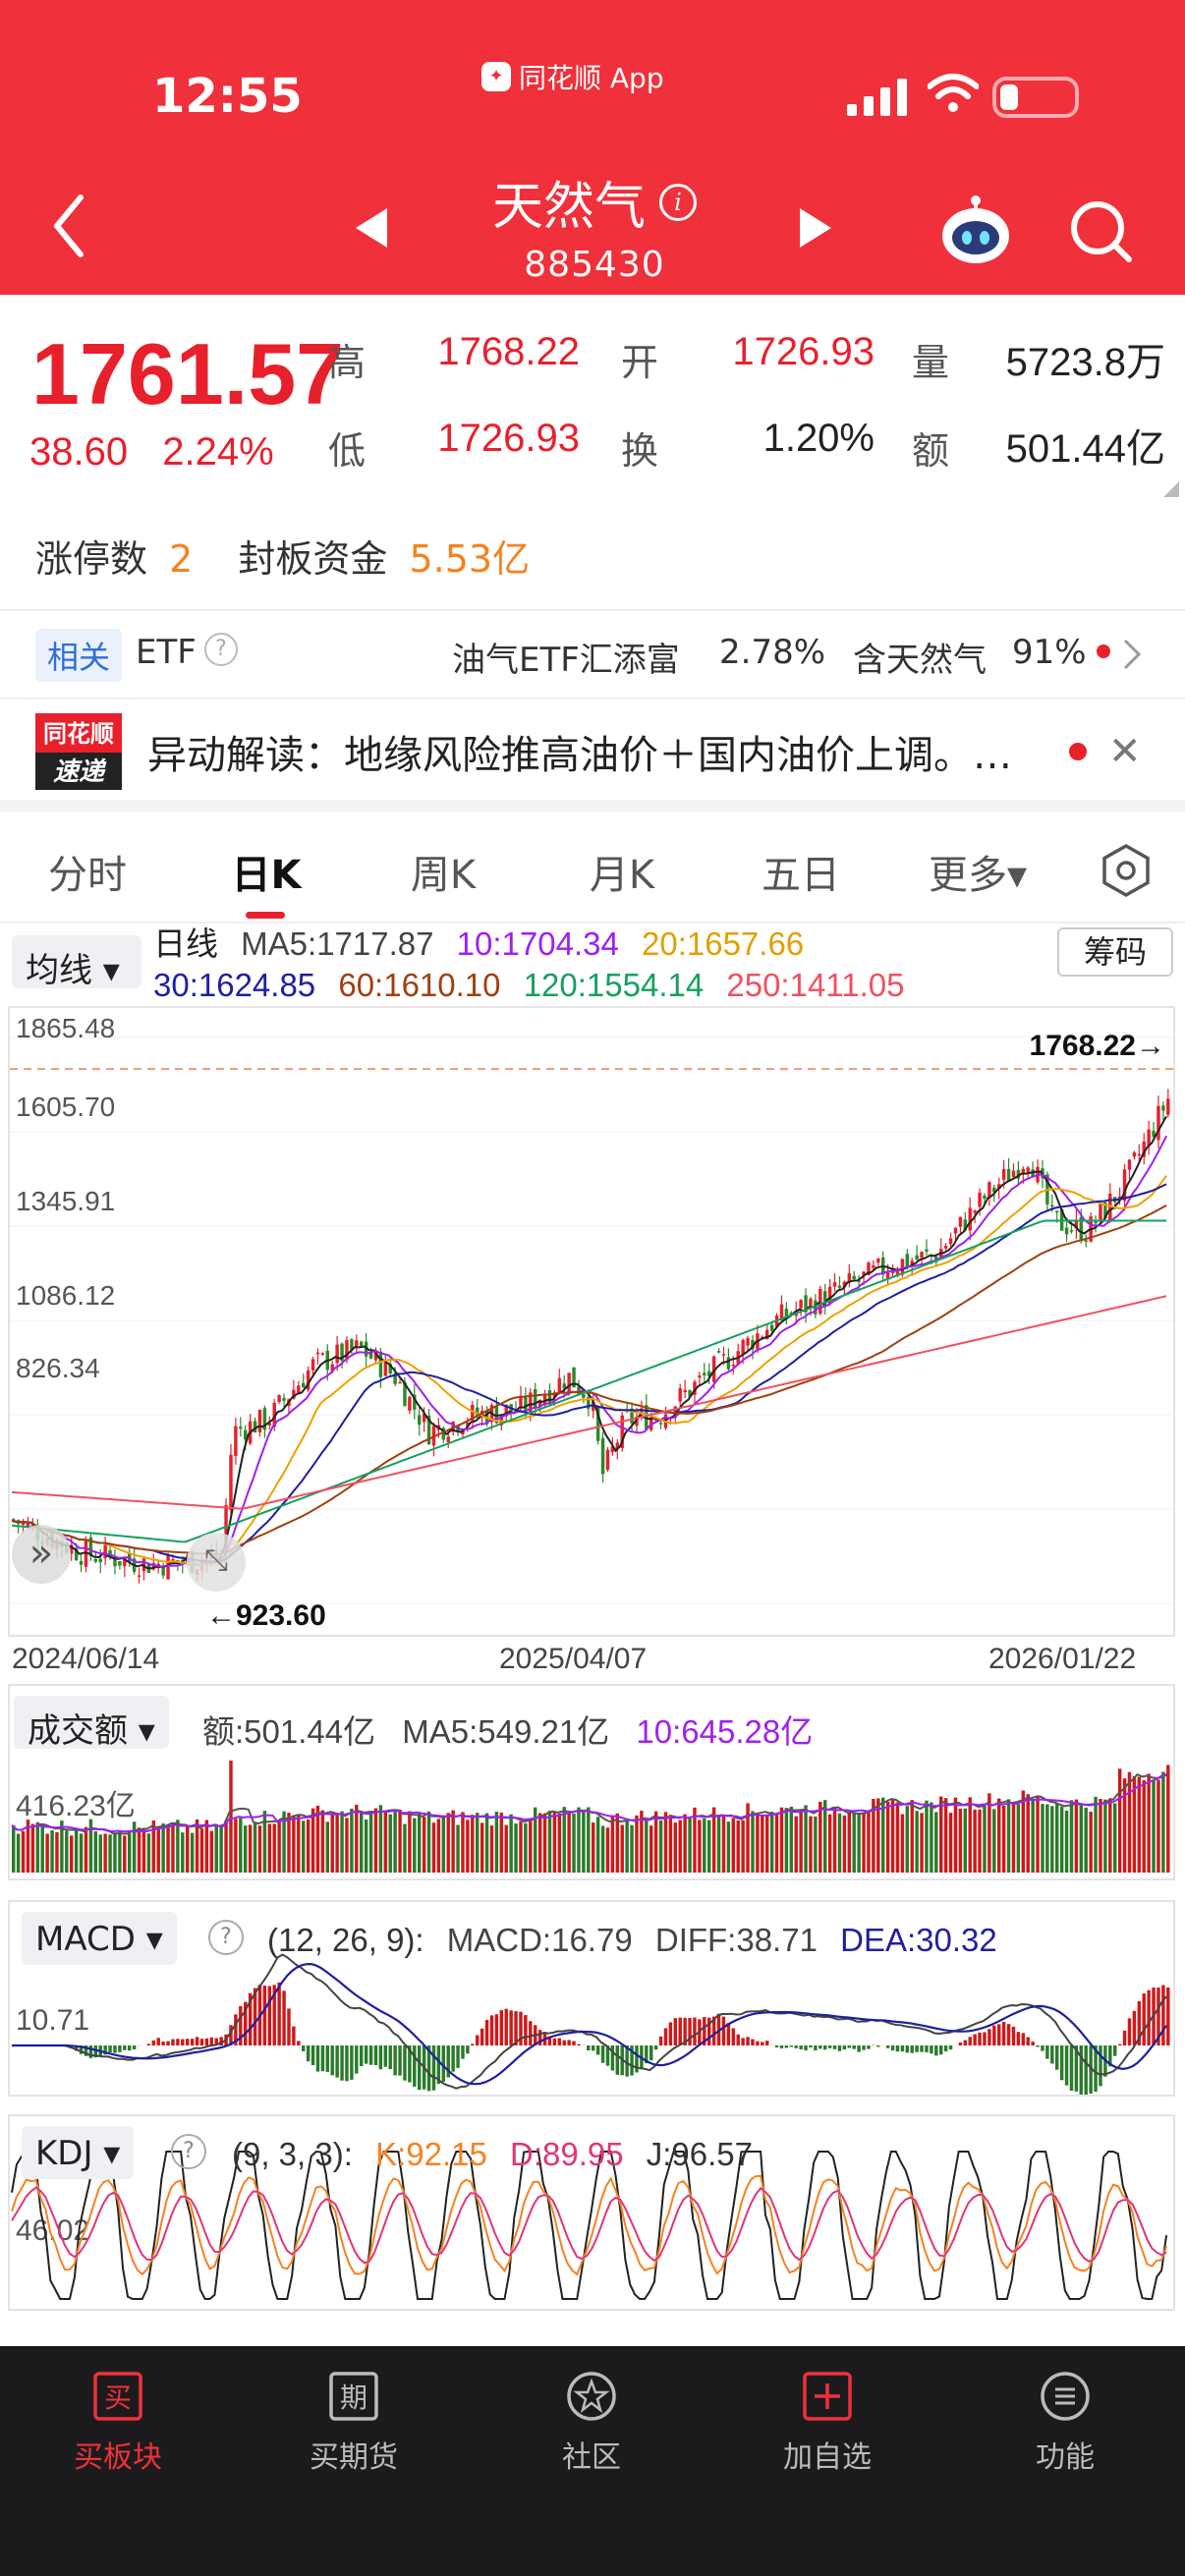 This screenshot has height=2576, width=1185. I want to click on low-value: 1726.93, so click(509, 438).